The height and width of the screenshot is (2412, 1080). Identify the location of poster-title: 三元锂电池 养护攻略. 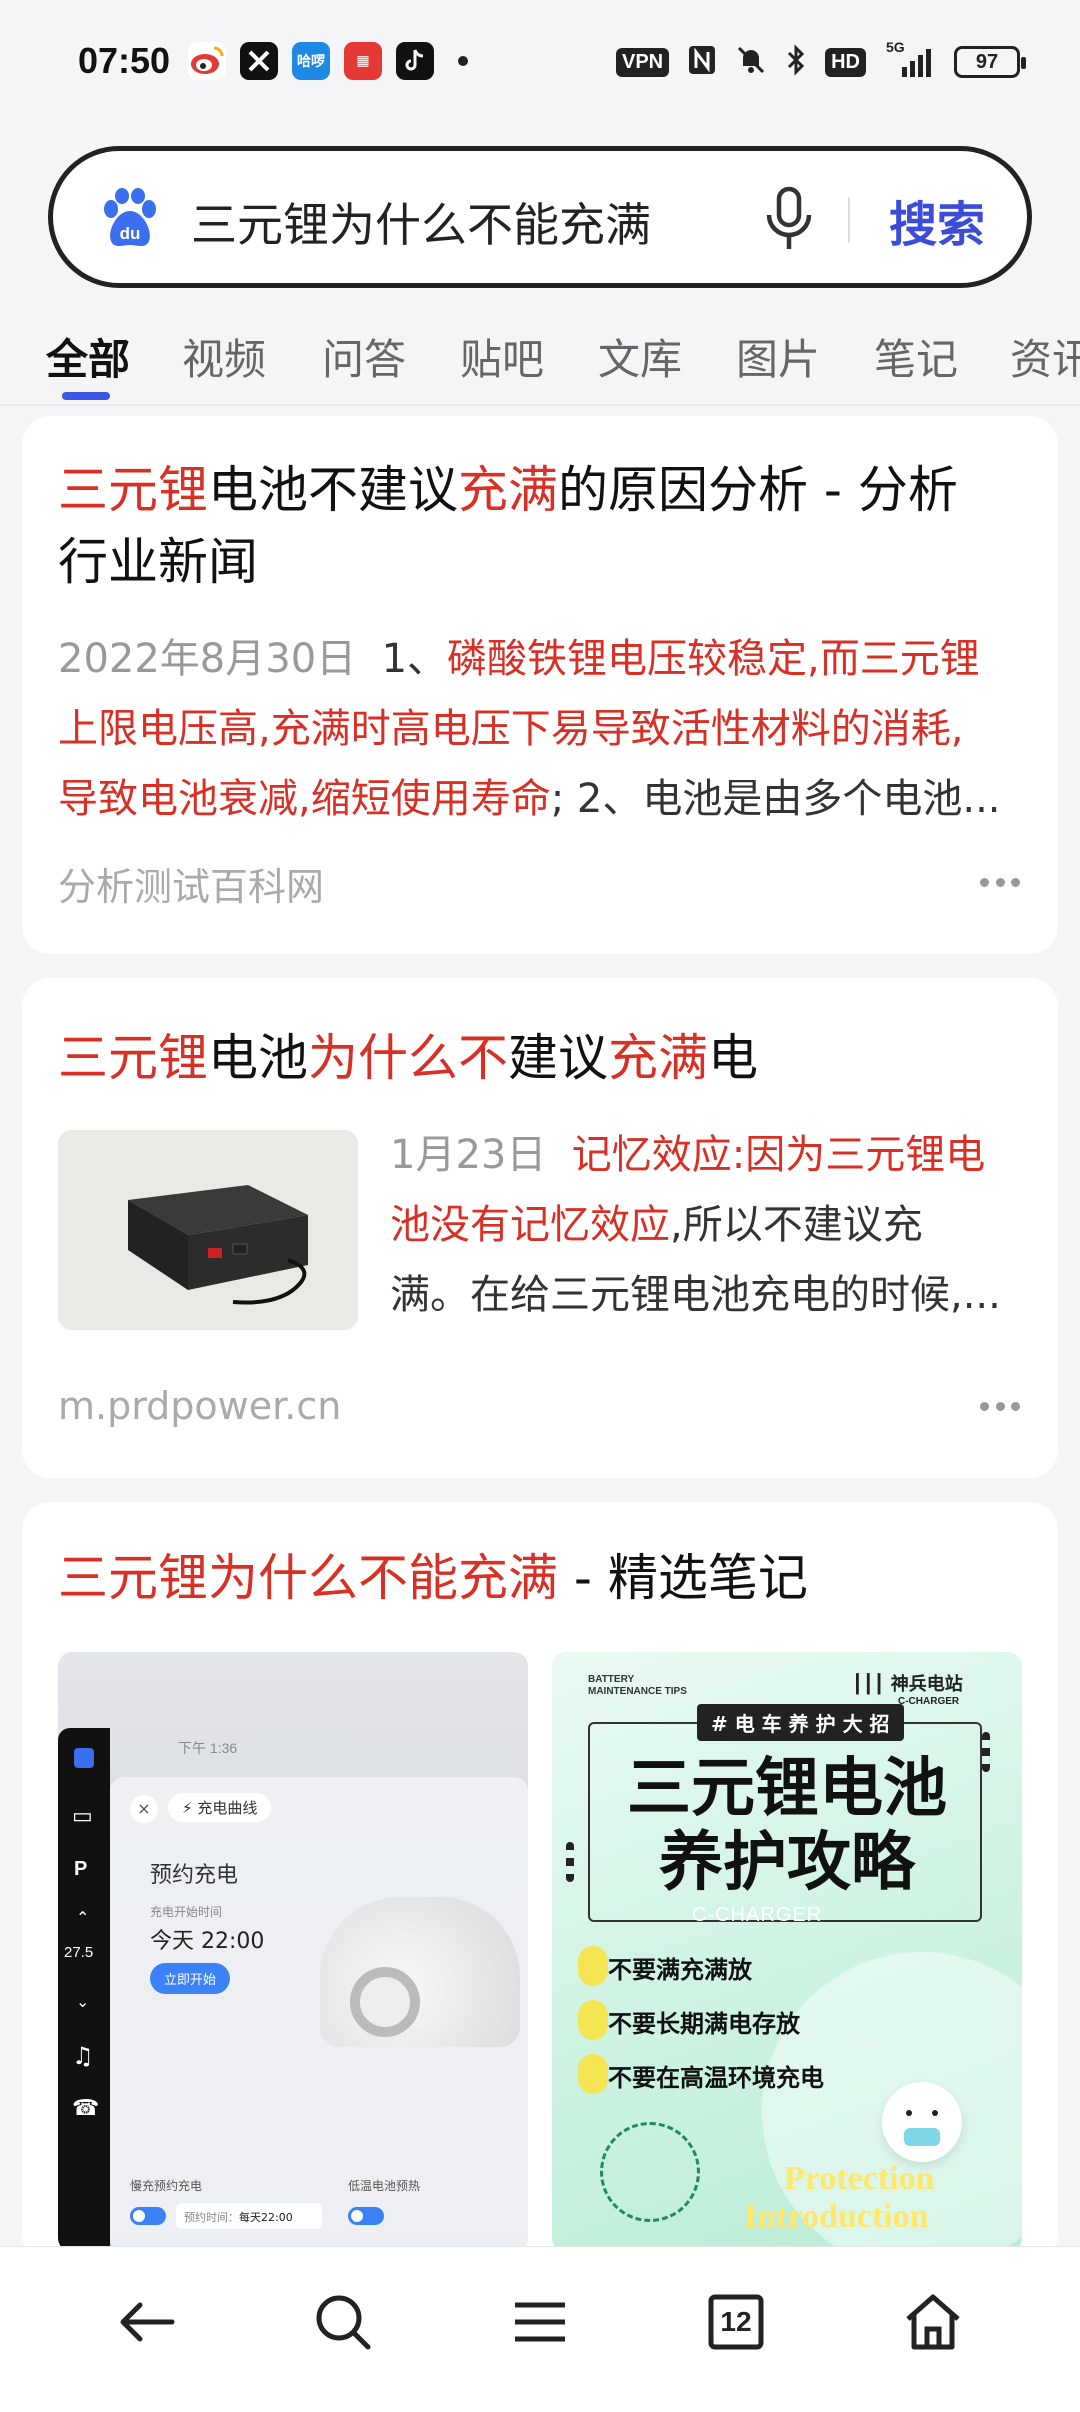
(787, 1826).